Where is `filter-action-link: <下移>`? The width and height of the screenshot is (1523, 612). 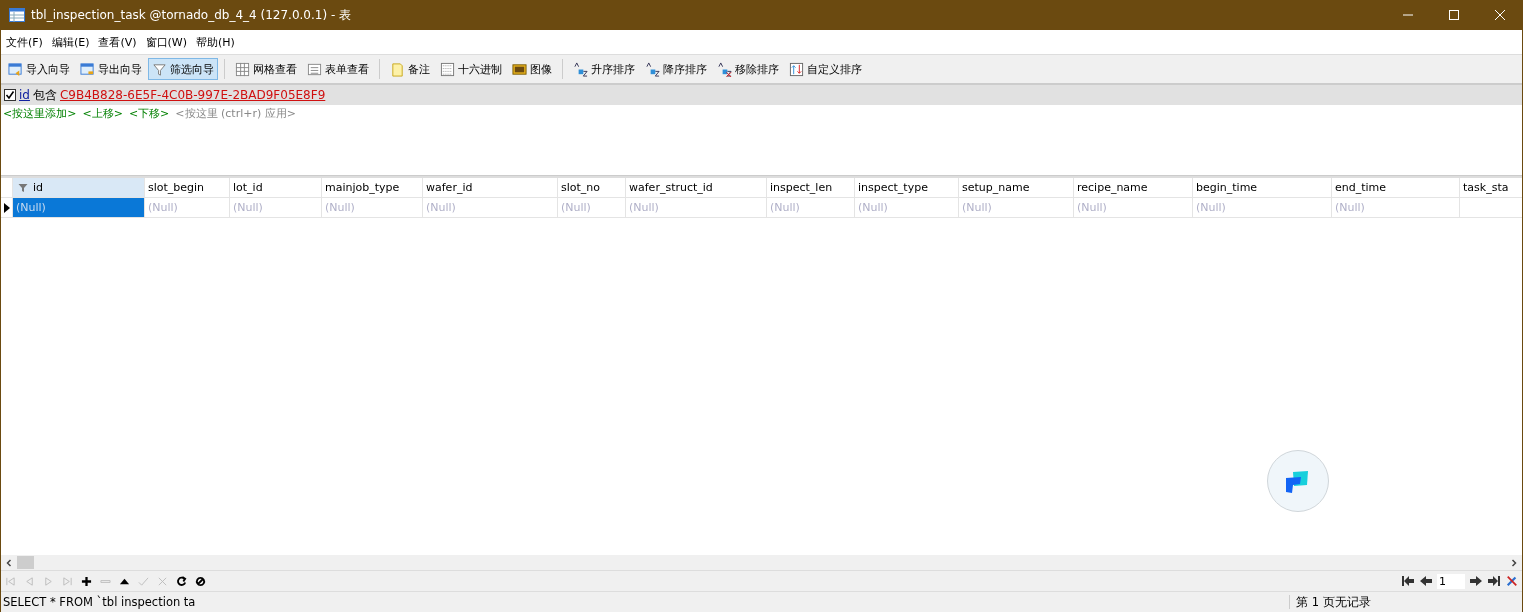 filter-action-link: <下移> is located at coordinates (149, 113).